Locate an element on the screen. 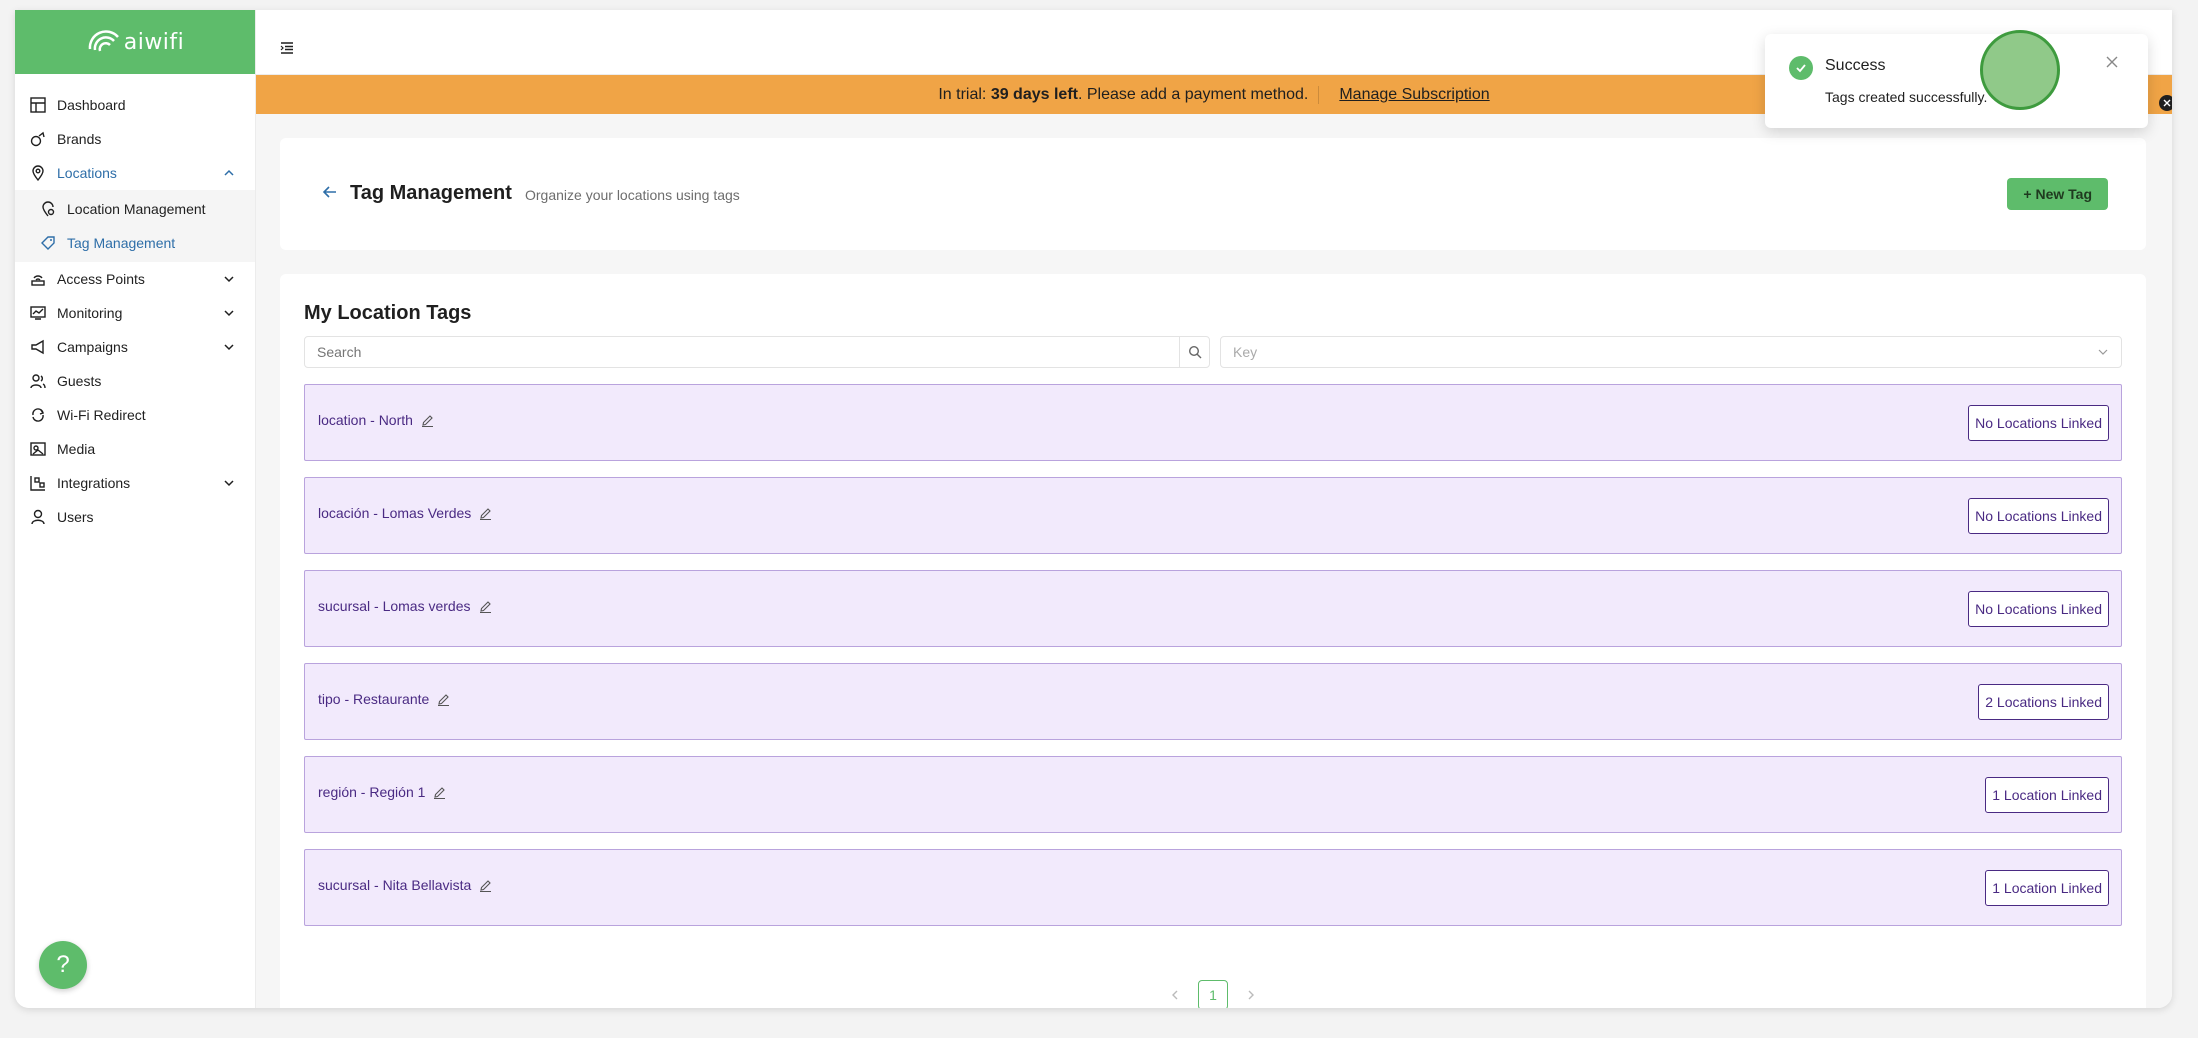 Image resolution: width=2198 pixels, height=1038 pixels. tag-name: location - North is located at coordinates (365, 420).